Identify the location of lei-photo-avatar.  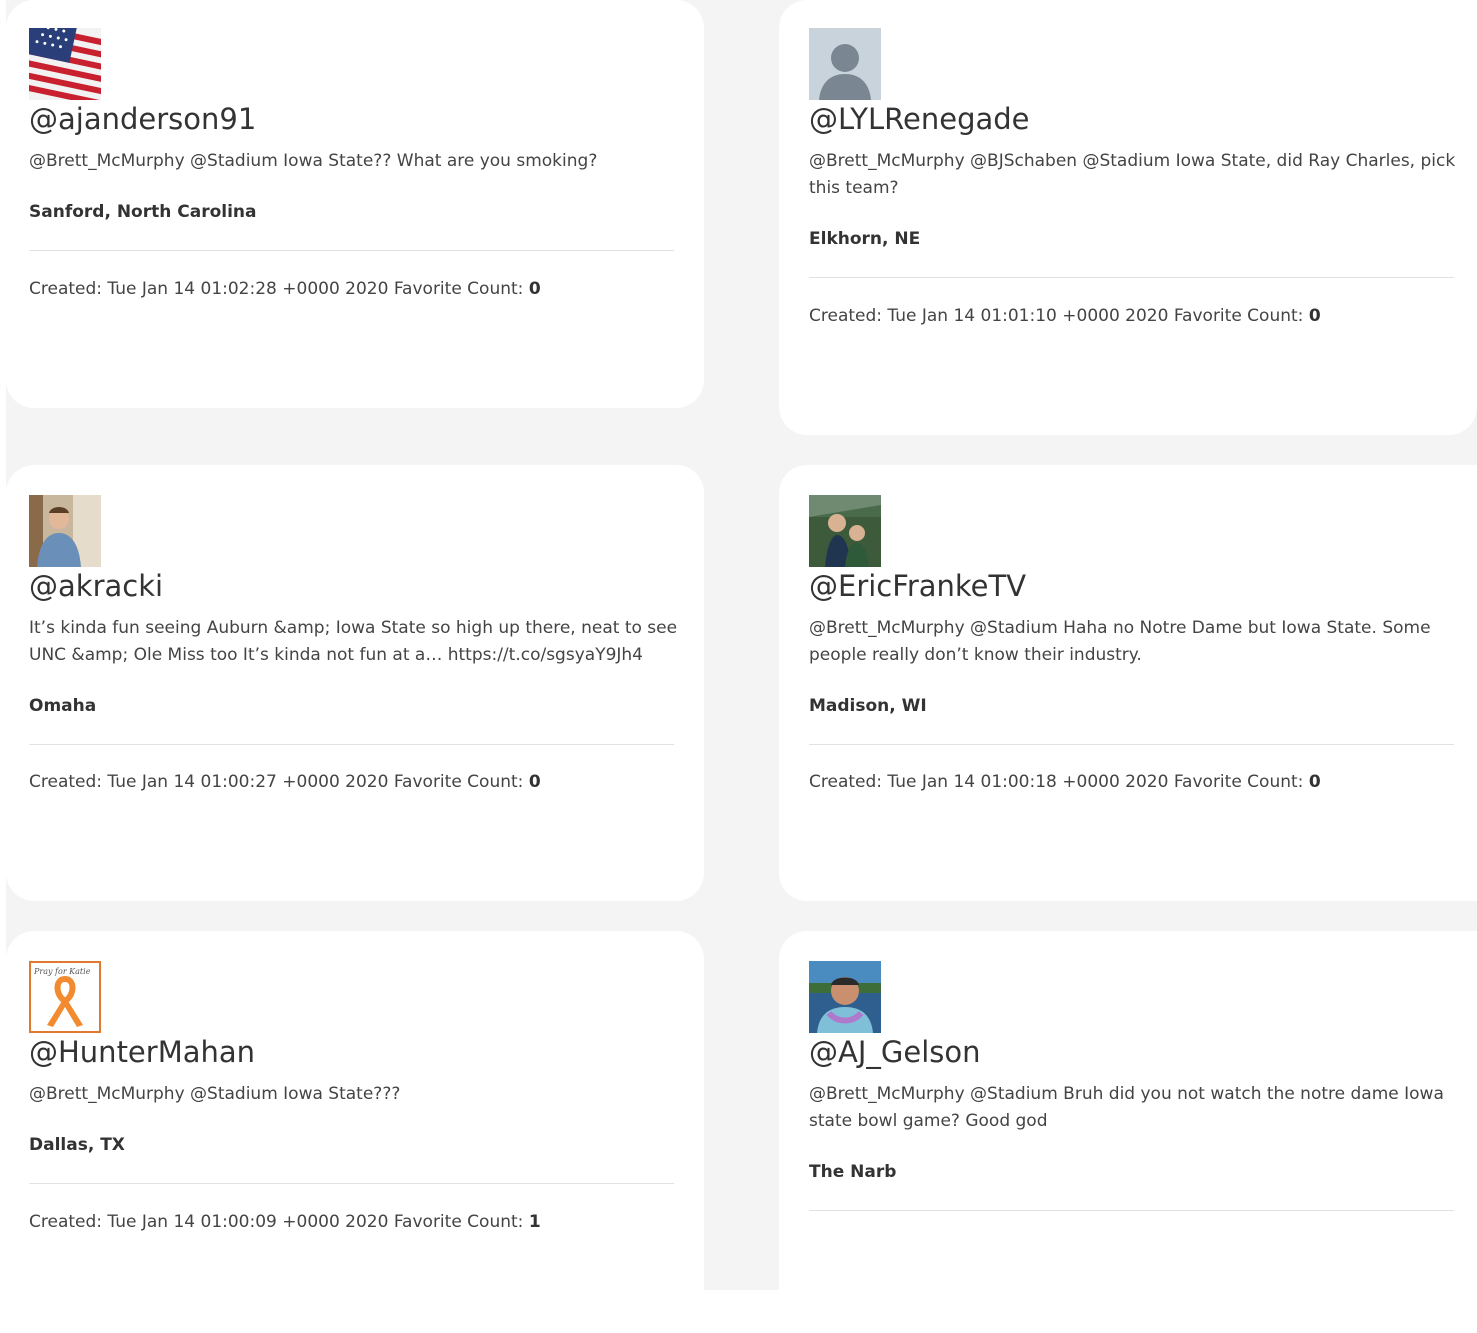
(845, 997).